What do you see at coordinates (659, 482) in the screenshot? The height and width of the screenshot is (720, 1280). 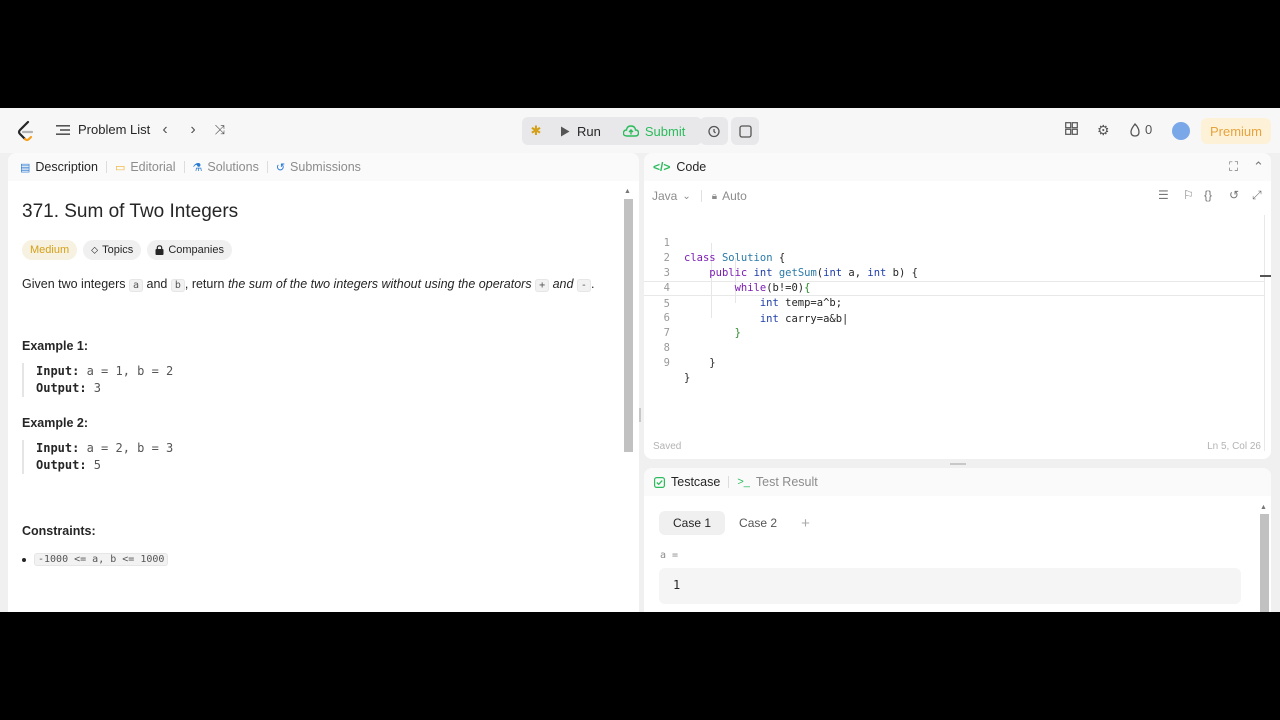 I see `checkbox-icon` at bounding box center [659, 482].